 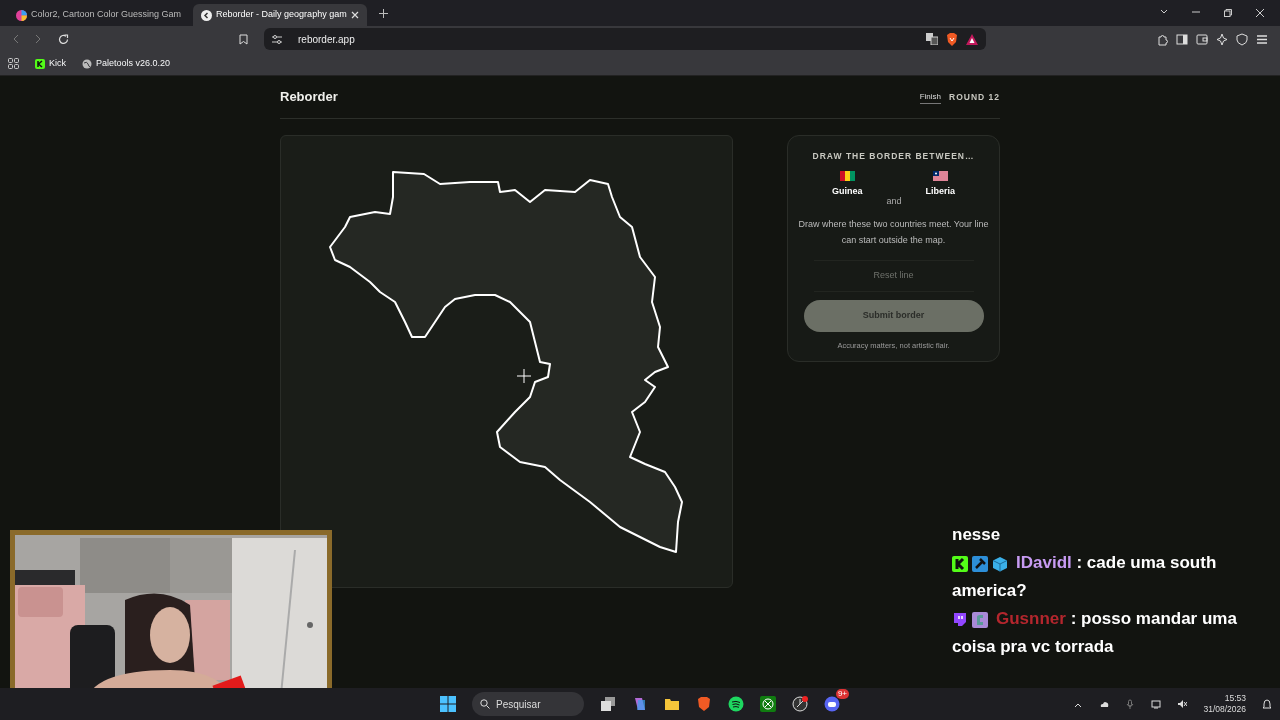 What do you see at coordinates (1224, 709) in the screenshot?
I see `clock-date: 31/08/2026` at bounding box center [1224, 709].